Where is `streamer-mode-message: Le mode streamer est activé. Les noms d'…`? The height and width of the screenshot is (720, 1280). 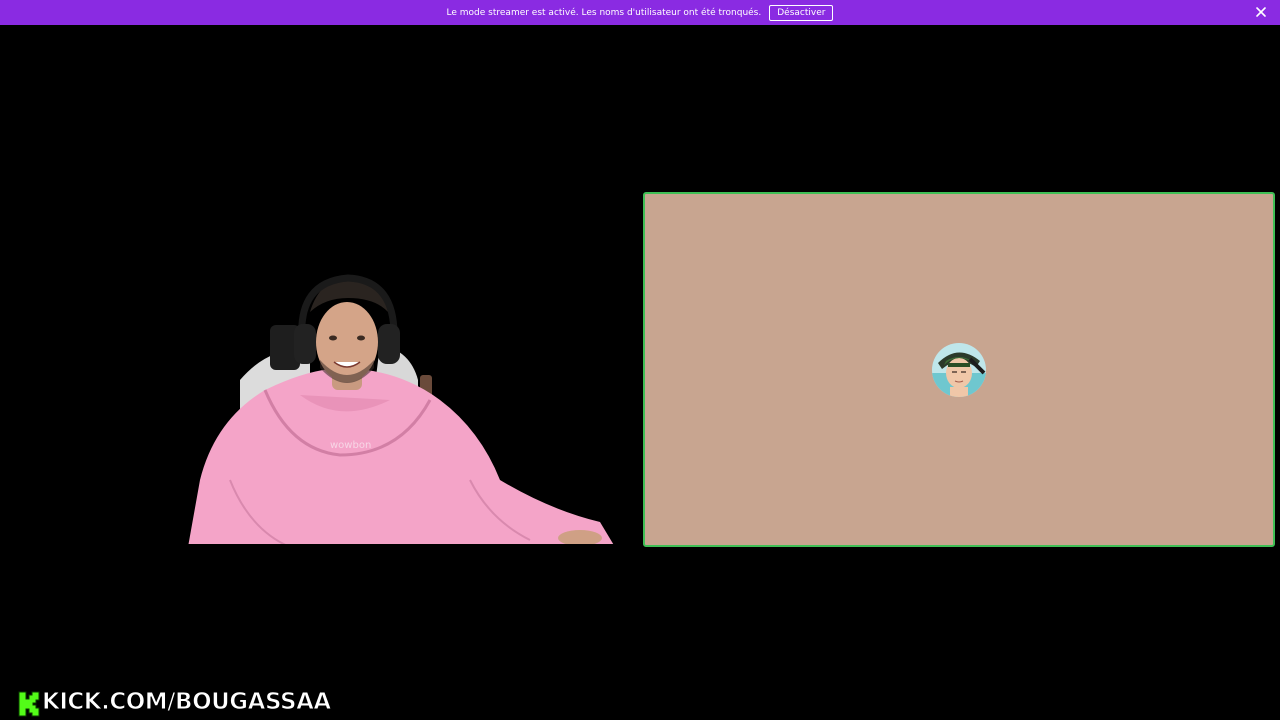
streamer-mode-message: Le mode streamer est activé. Les noms d'… is located at coordinates (604, 12).